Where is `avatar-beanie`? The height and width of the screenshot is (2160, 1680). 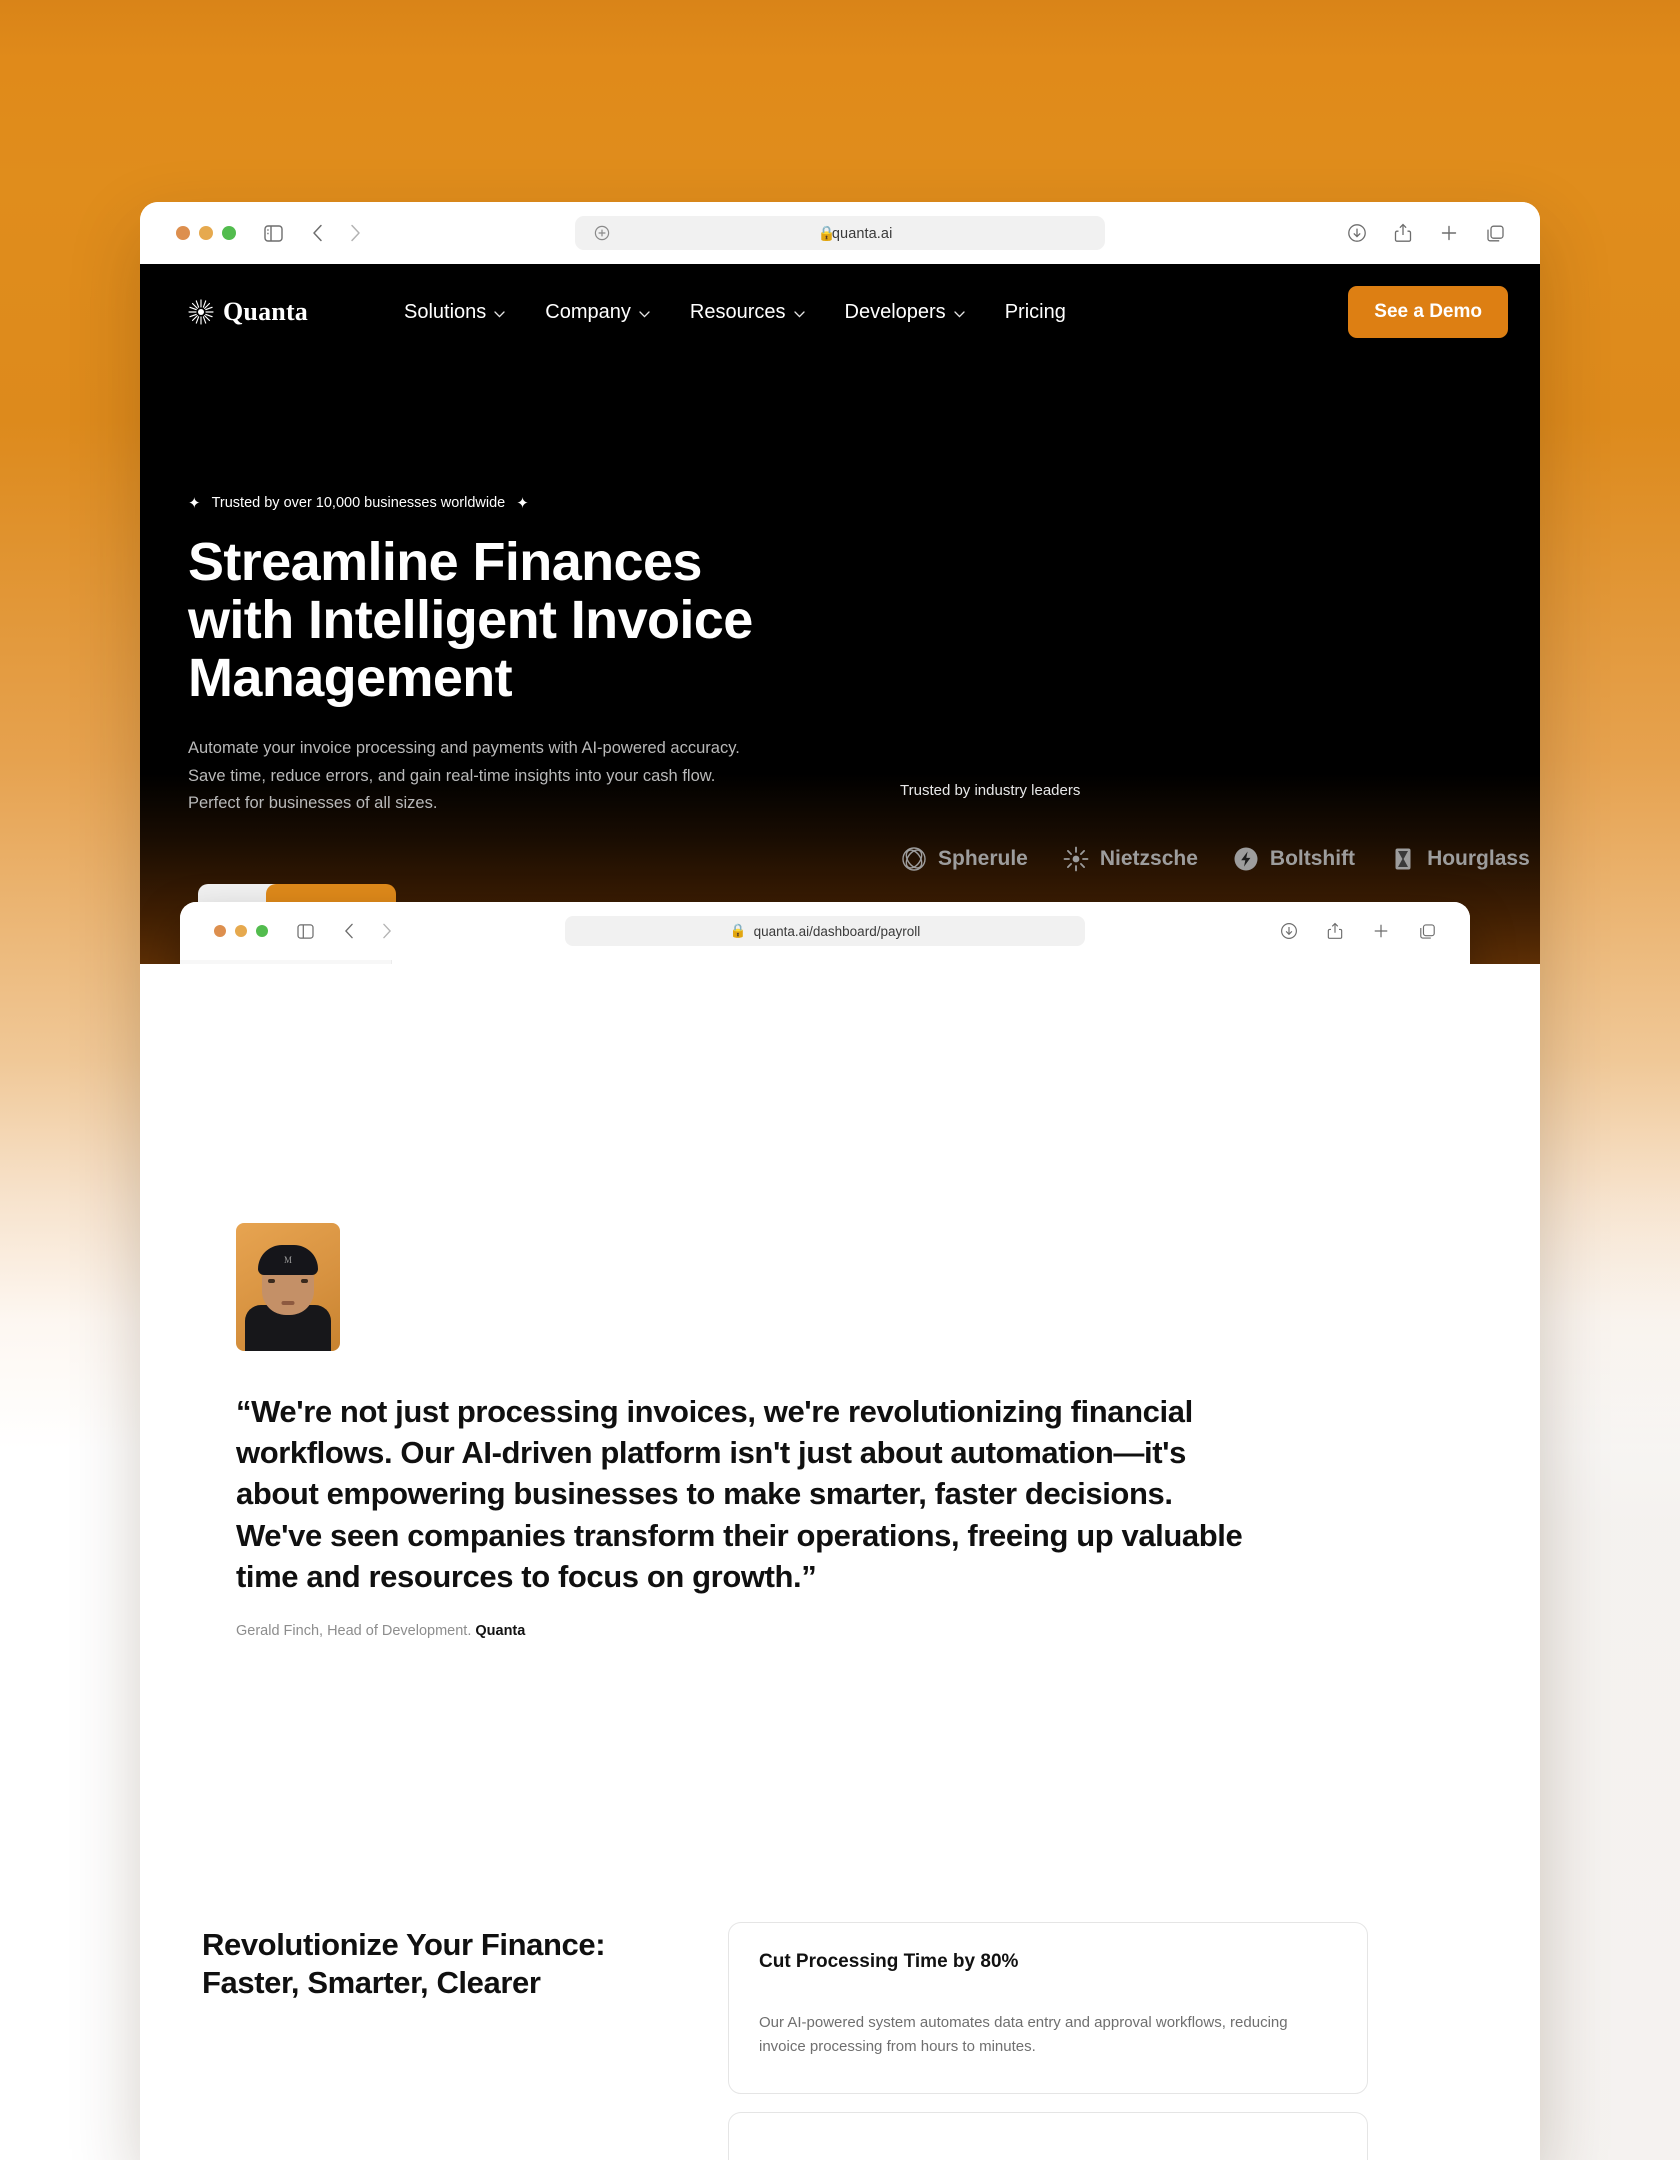 avatar-beanie is located at coordinates (288, 1260).